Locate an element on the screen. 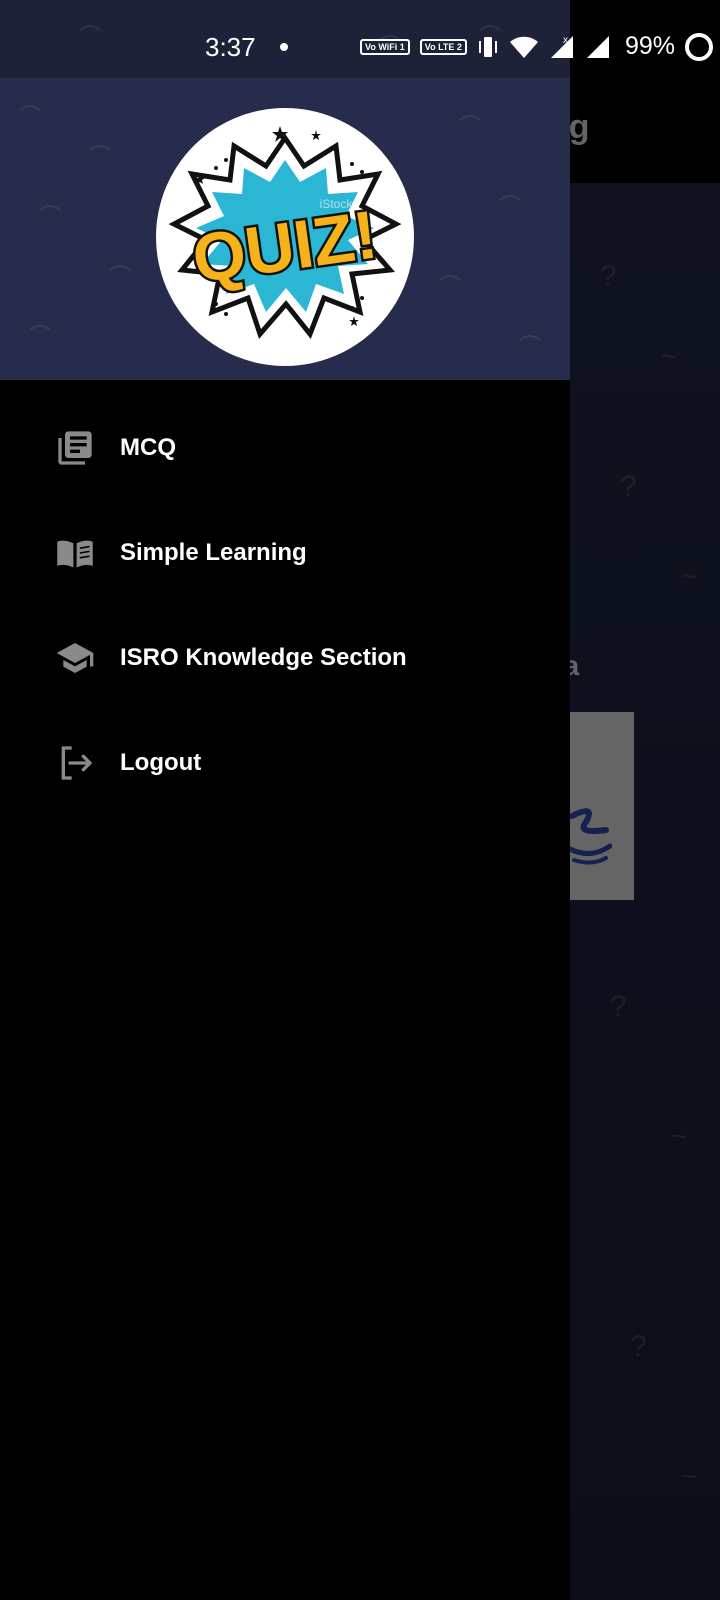  status-time: 3:37 is located at coordinates (230, 47).